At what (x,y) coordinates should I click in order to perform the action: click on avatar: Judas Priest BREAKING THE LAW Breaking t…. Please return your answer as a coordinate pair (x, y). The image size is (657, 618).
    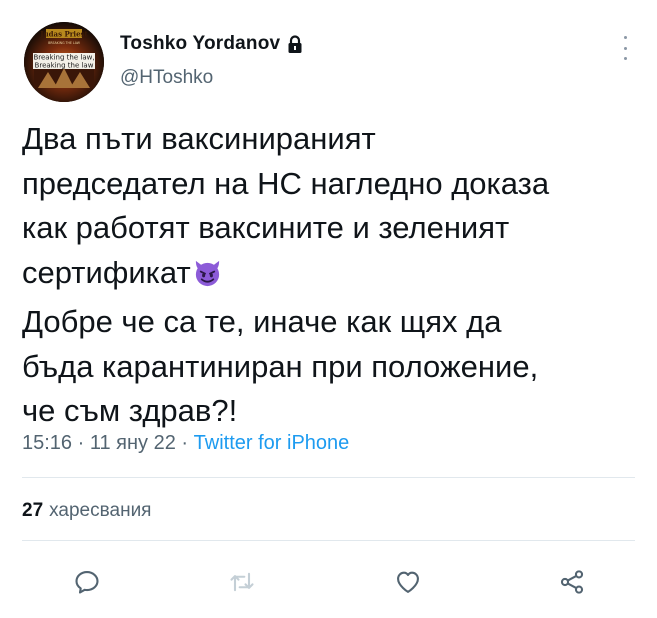
    Looking at the image, I should click on (64, 62).